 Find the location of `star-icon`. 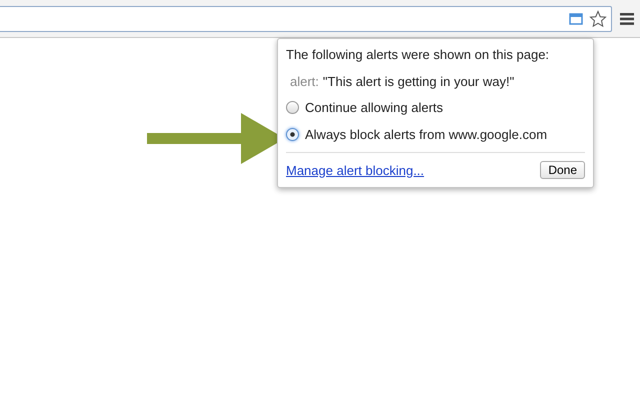

star-icon is located at coordinates (598, 19).